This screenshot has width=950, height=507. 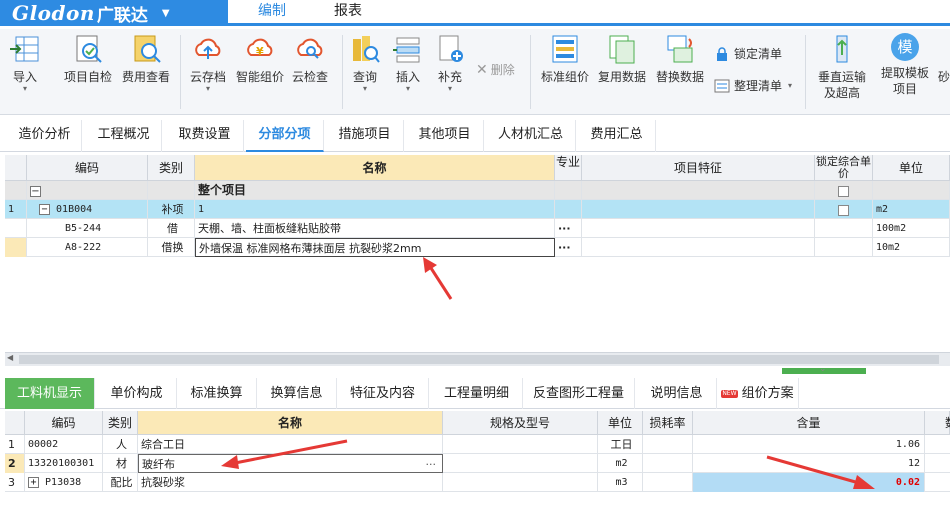 I want to click on table-row: − 整个项目, so click(x=477, y=190).